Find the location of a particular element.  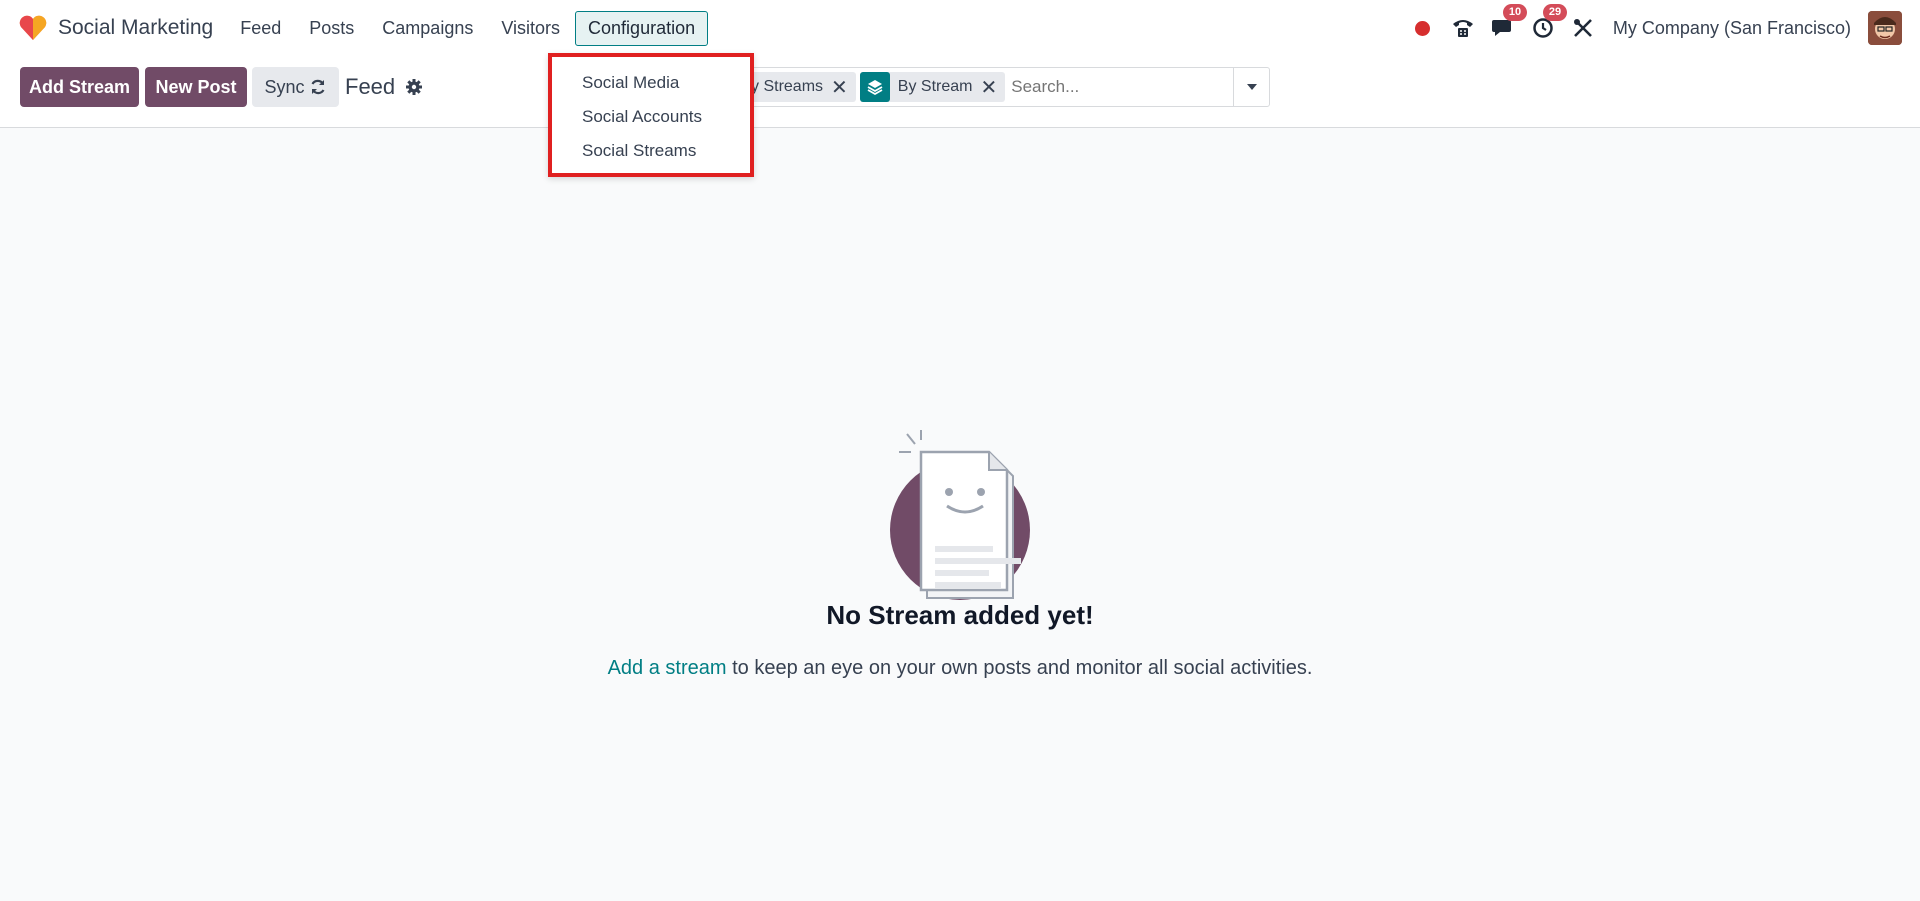

app-logo-icon is located at coordinates (33, 27).